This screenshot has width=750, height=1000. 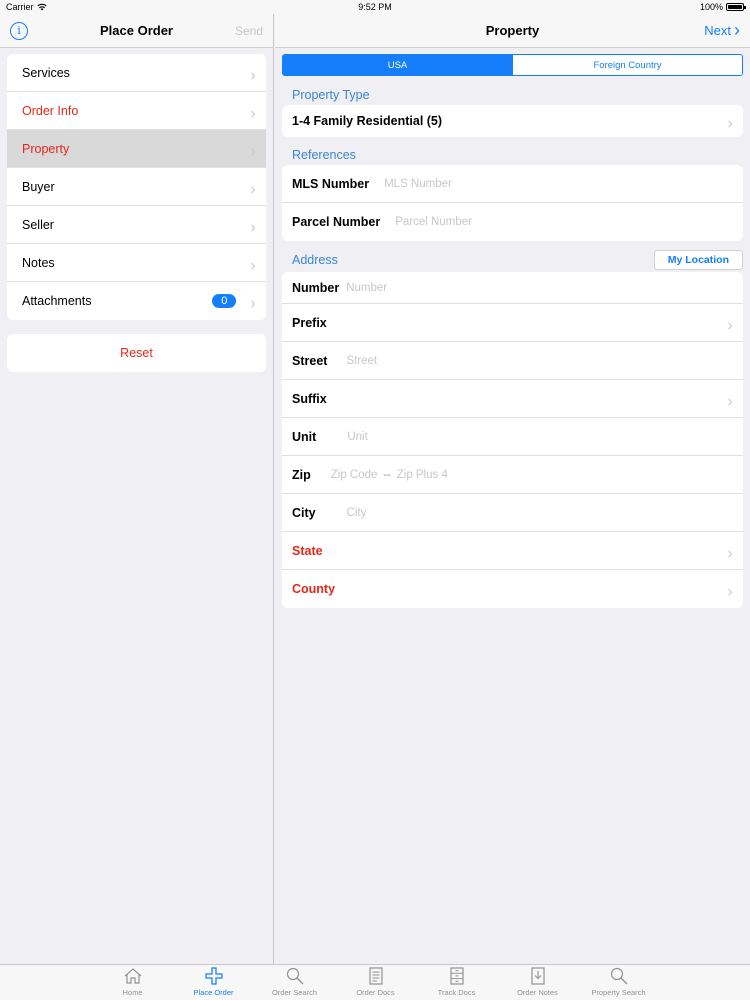 I want to click on tab-label: Order Docs, so click(x=375, y=992).